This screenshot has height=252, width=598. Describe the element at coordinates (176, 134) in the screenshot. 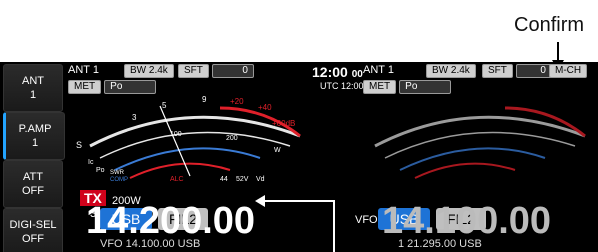

I see `po-100: 100` at that location.